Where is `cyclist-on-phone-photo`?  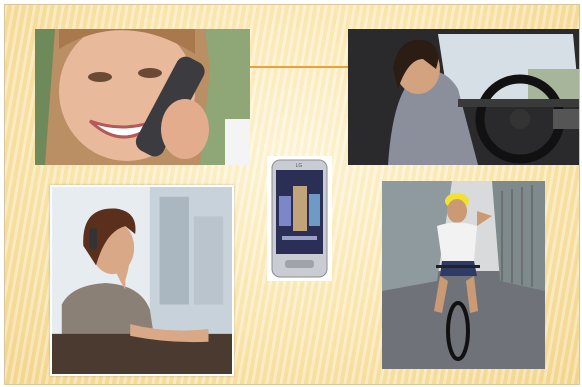
cyclist-on-phone-photo is located at coordinates (463, 275).